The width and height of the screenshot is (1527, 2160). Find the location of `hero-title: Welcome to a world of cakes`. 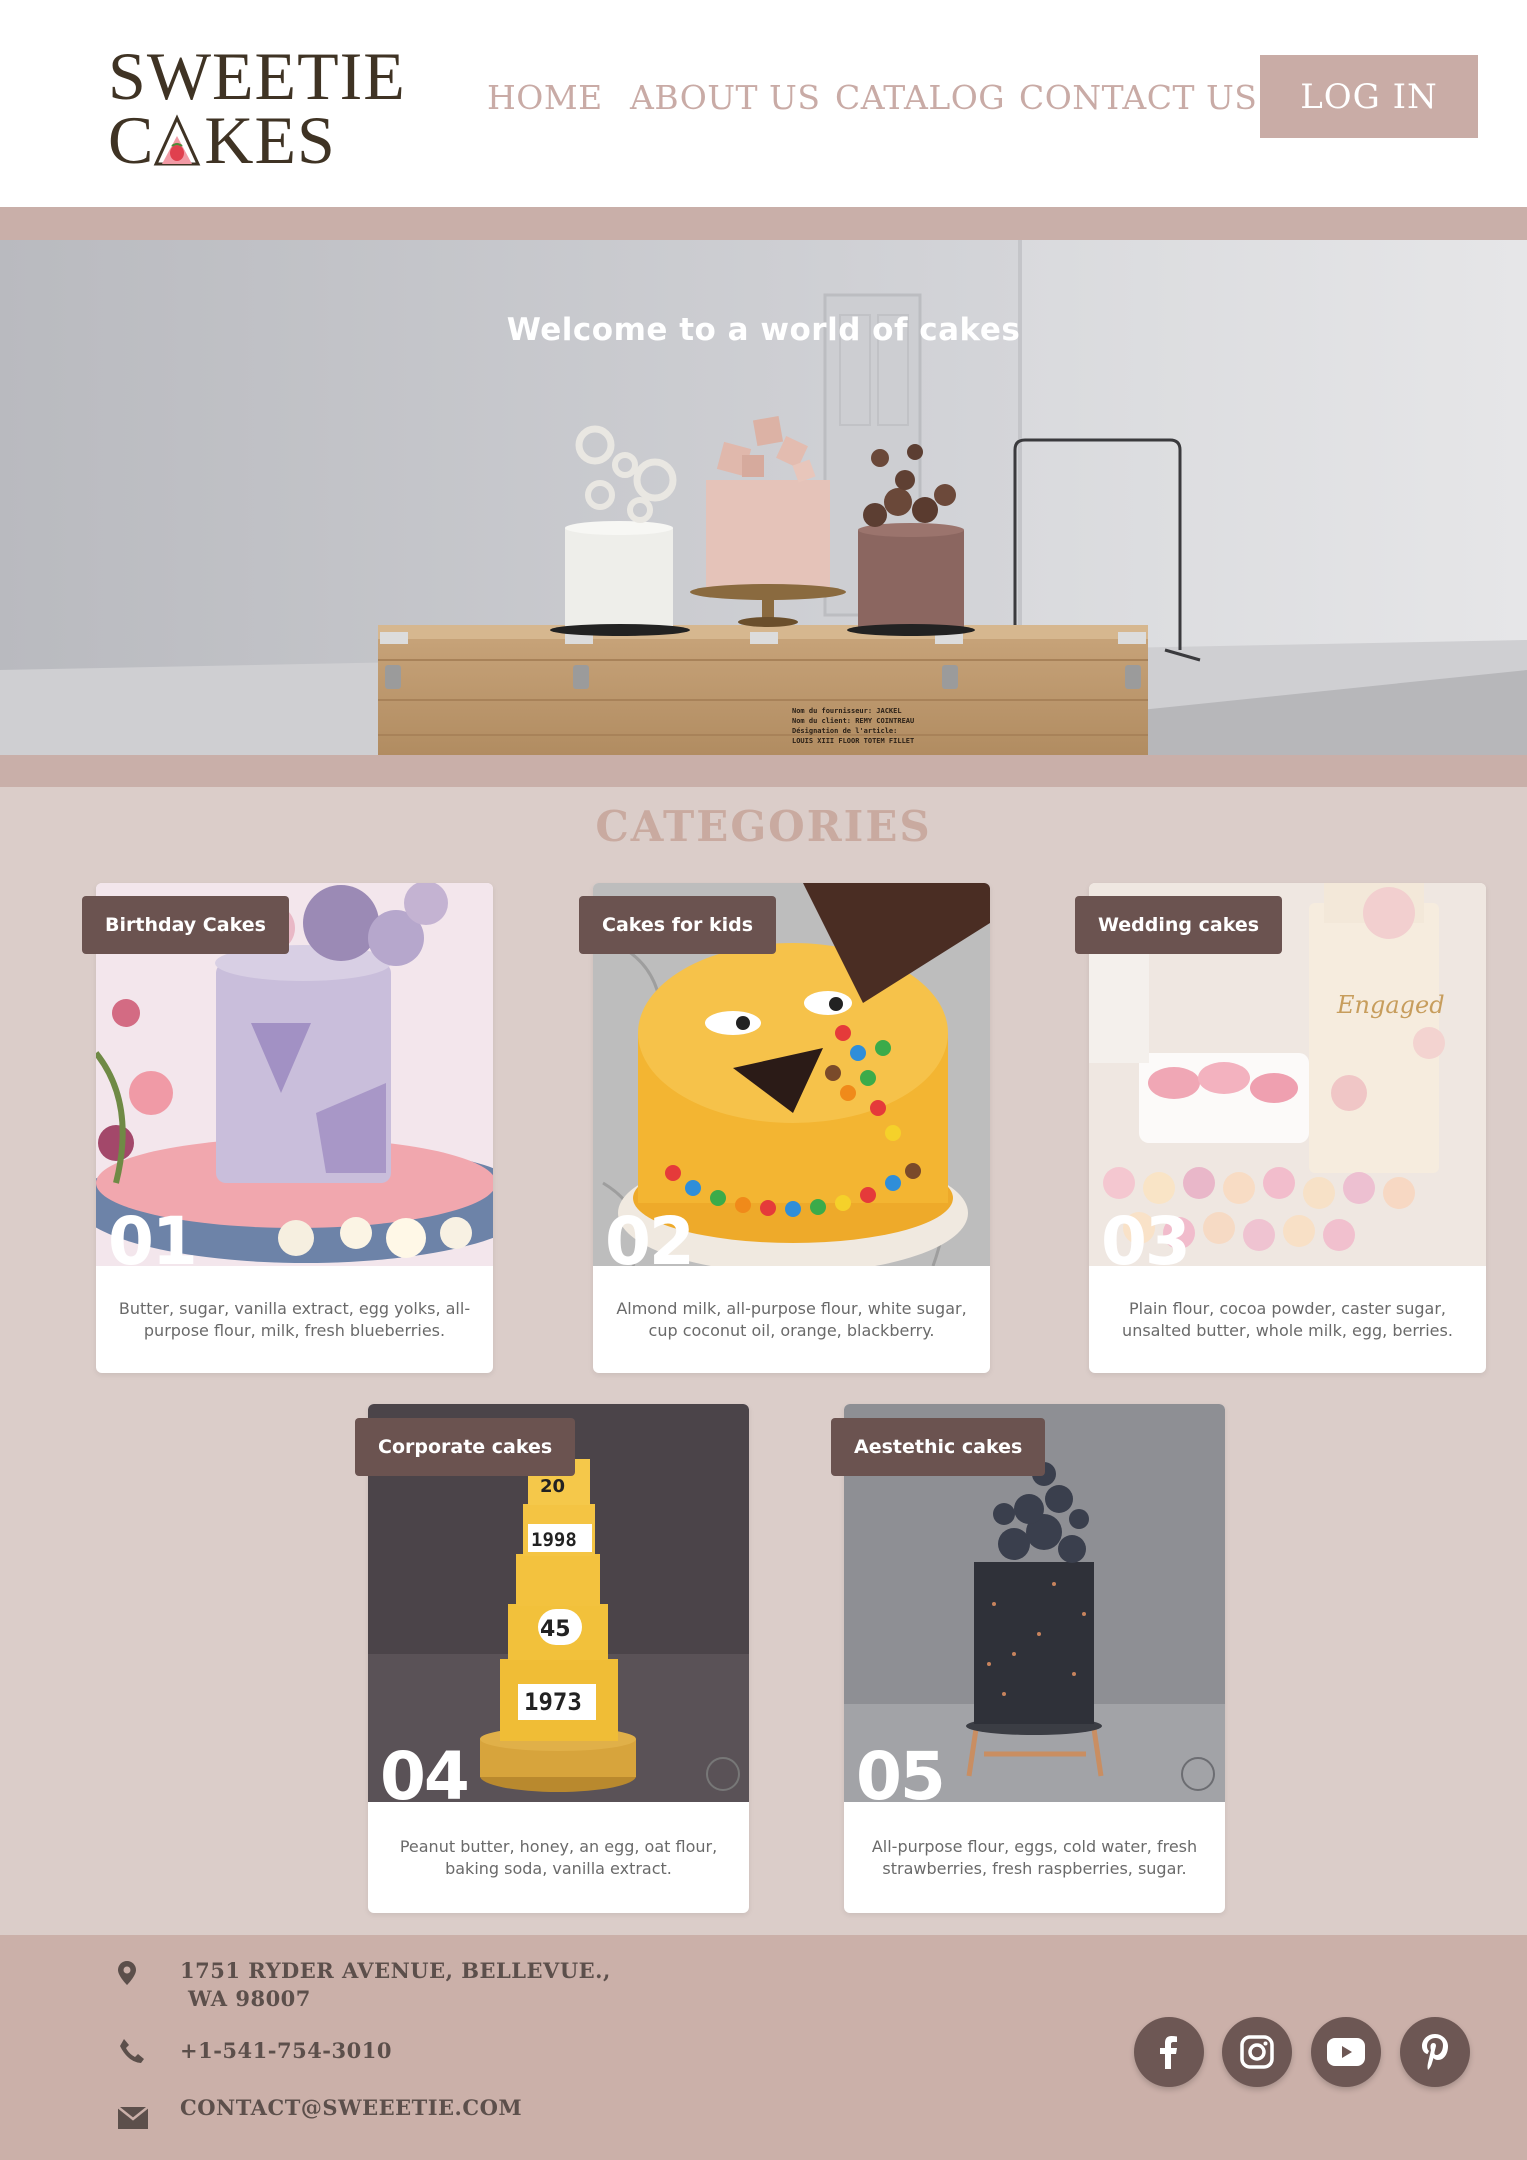

hero-title: Welcome to a world of cakes is located at coordinates (763, 330).